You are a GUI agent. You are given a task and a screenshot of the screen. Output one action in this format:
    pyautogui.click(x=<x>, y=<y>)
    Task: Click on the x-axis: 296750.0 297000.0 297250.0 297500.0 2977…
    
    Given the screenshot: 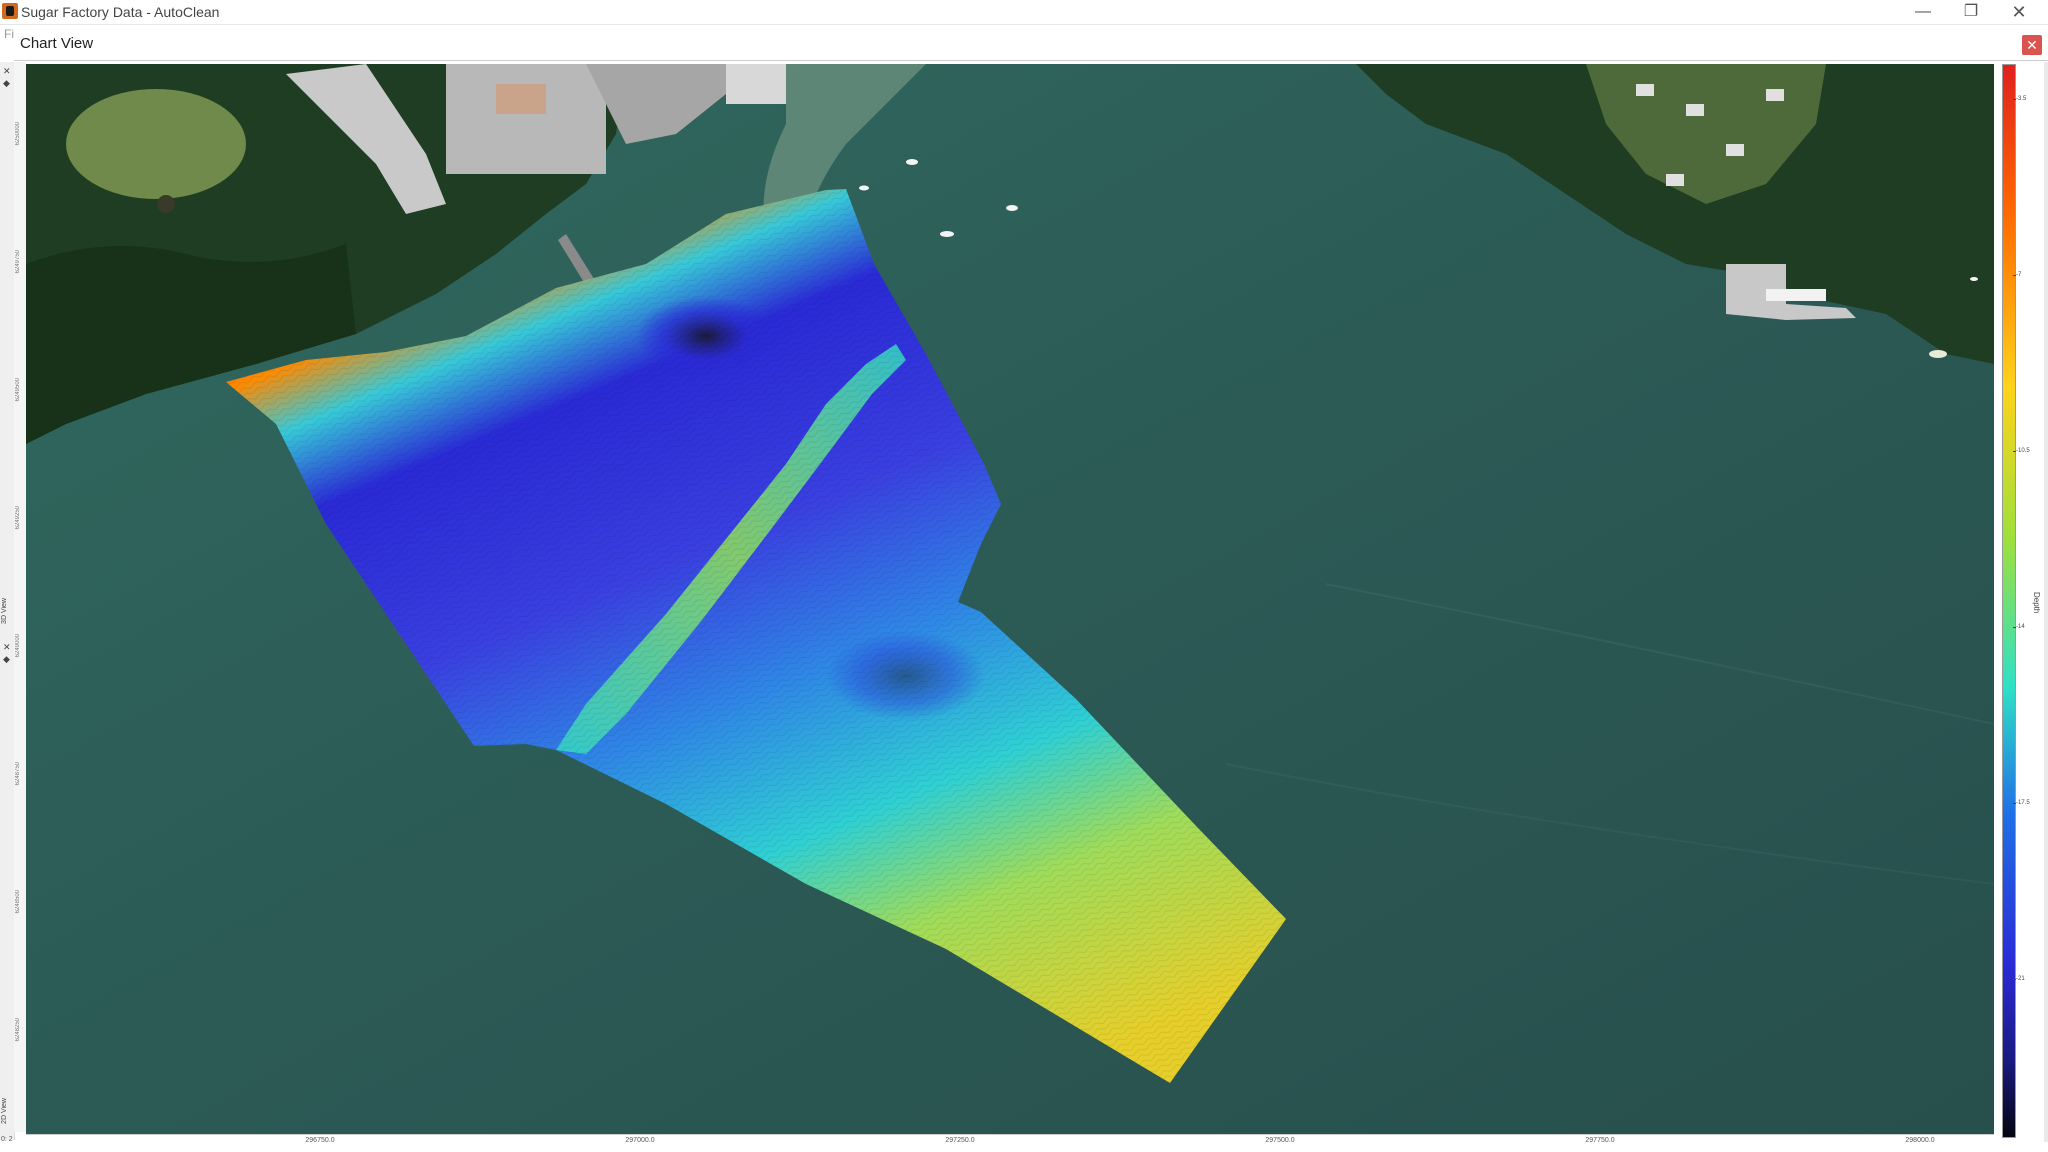 What is the action you would take?
    pyautogui.click(x=1010, y=1141)
    